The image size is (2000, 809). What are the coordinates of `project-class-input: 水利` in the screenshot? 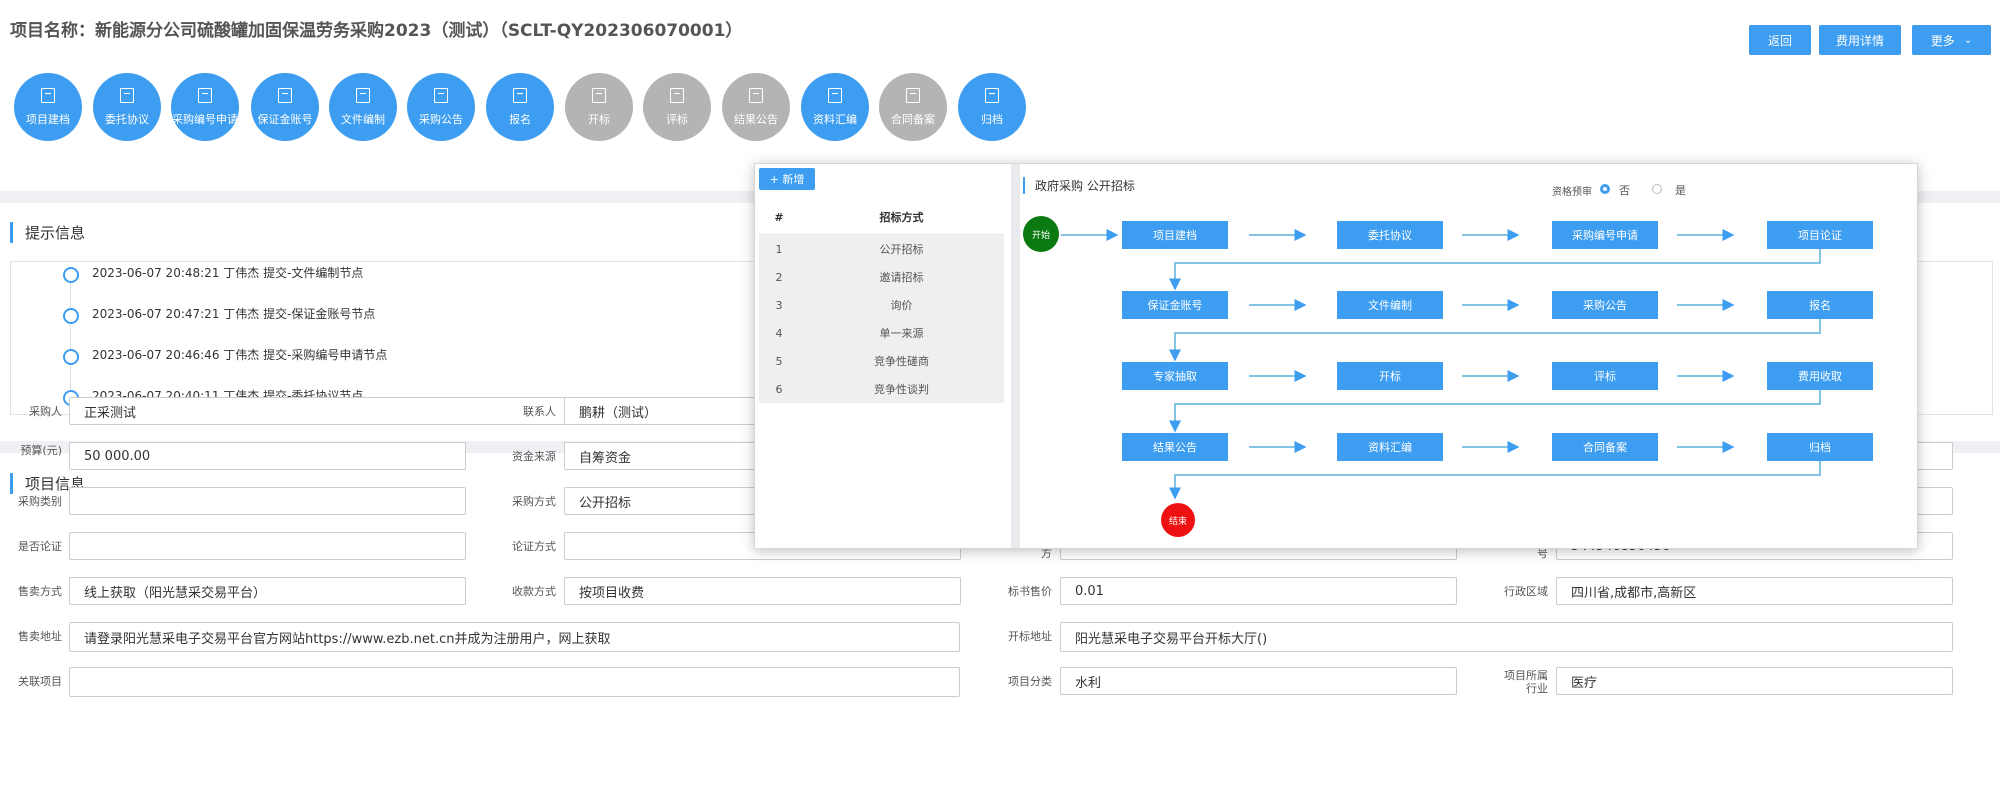 It's located at (1258, 681).